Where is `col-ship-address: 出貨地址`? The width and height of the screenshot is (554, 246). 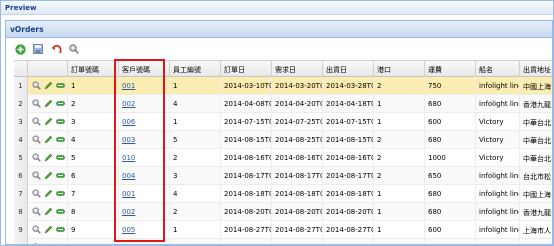
col-ship-address: 出貨地址 is located at coordinates (536, 69).